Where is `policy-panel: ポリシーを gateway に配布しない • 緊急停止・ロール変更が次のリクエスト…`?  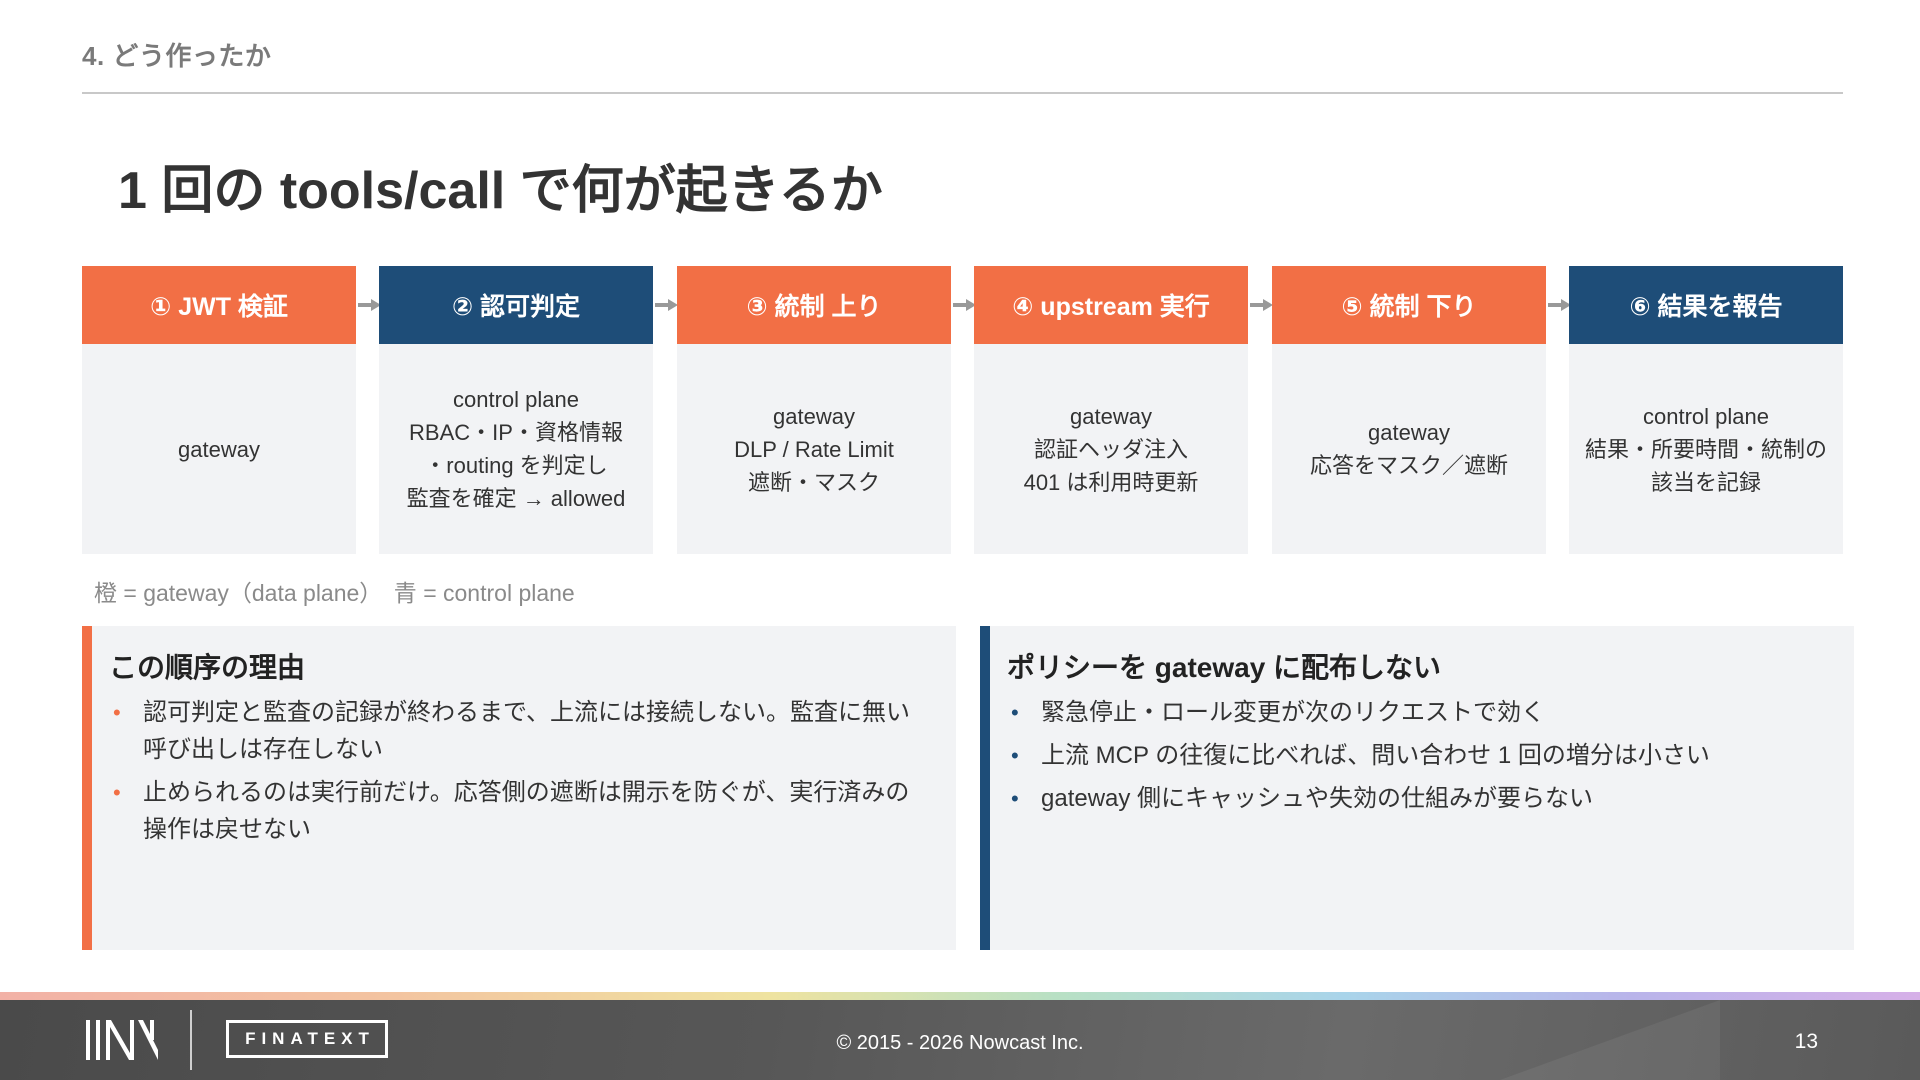
policy-panel: ポリシーを gateway に配布しない • 緊急停止・ロール変更が次のリクエスト… is located at coordinates (1417, 788).